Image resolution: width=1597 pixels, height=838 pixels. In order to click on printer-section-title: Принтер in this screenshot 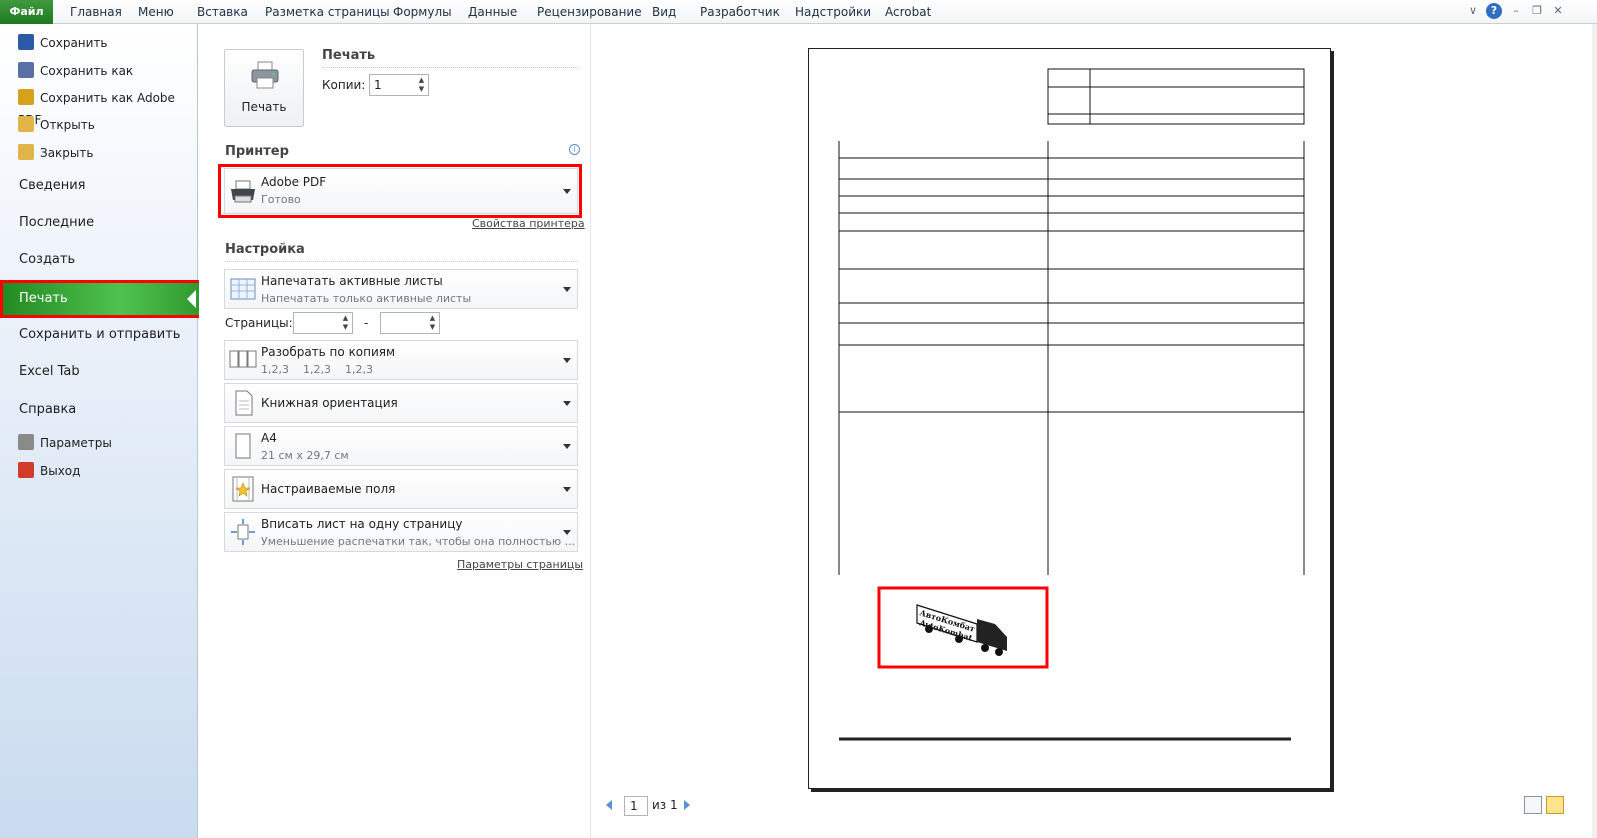, I will do `click(257, 151)`.